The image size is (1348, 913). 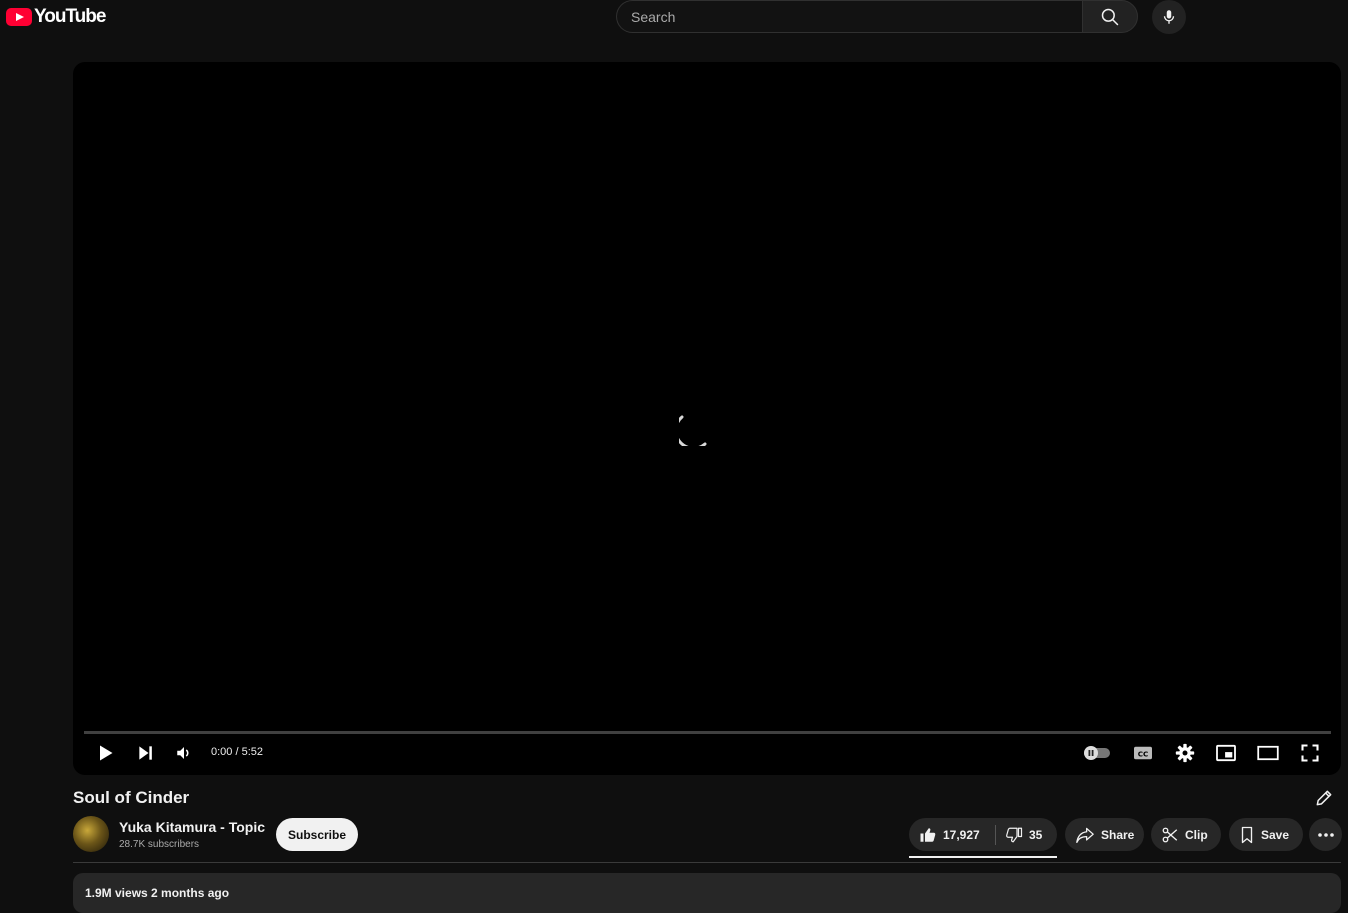 I want to click on search-button, so click(x=1110, y=16).